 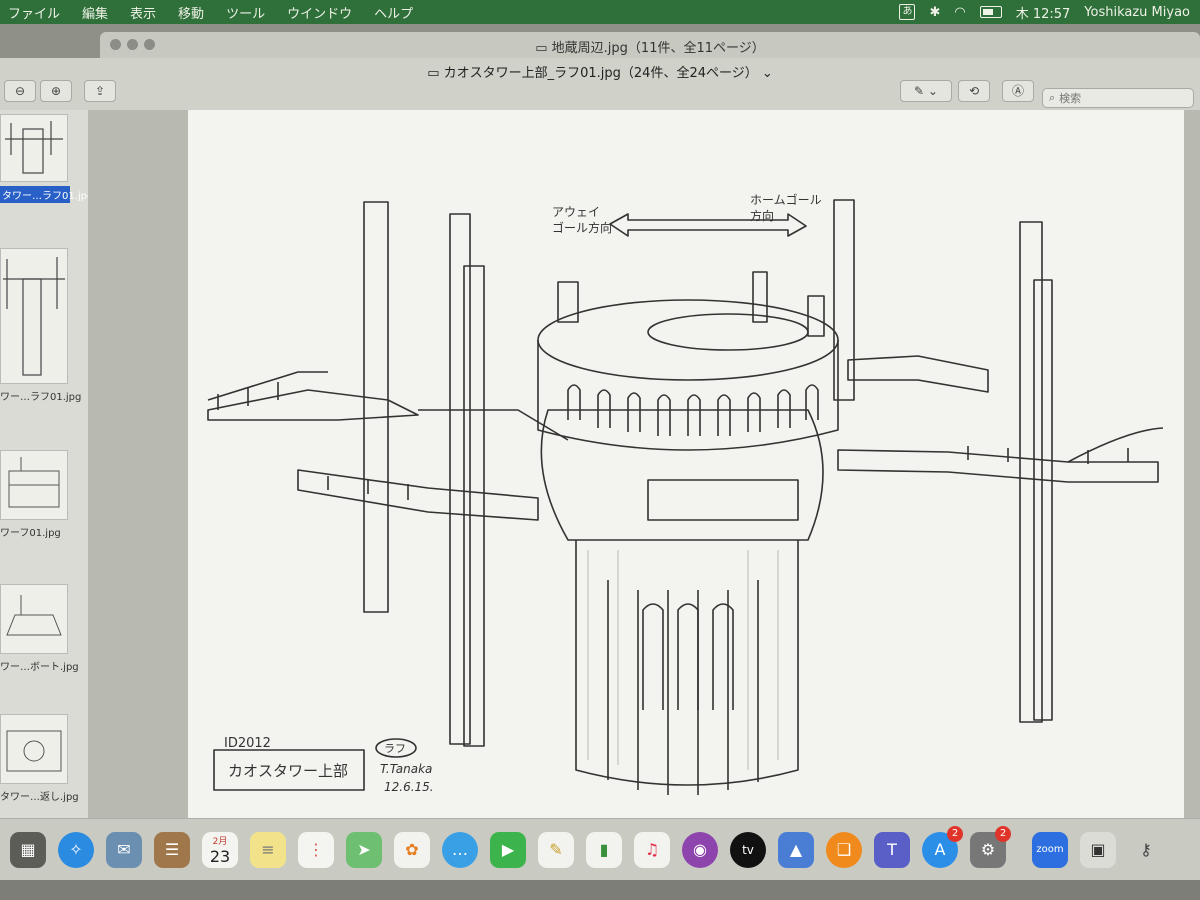 What do you see at coordinates (395, 748) in the screenshot?
I see `rough-tag: ラフ` at bounding box center [395, 748].